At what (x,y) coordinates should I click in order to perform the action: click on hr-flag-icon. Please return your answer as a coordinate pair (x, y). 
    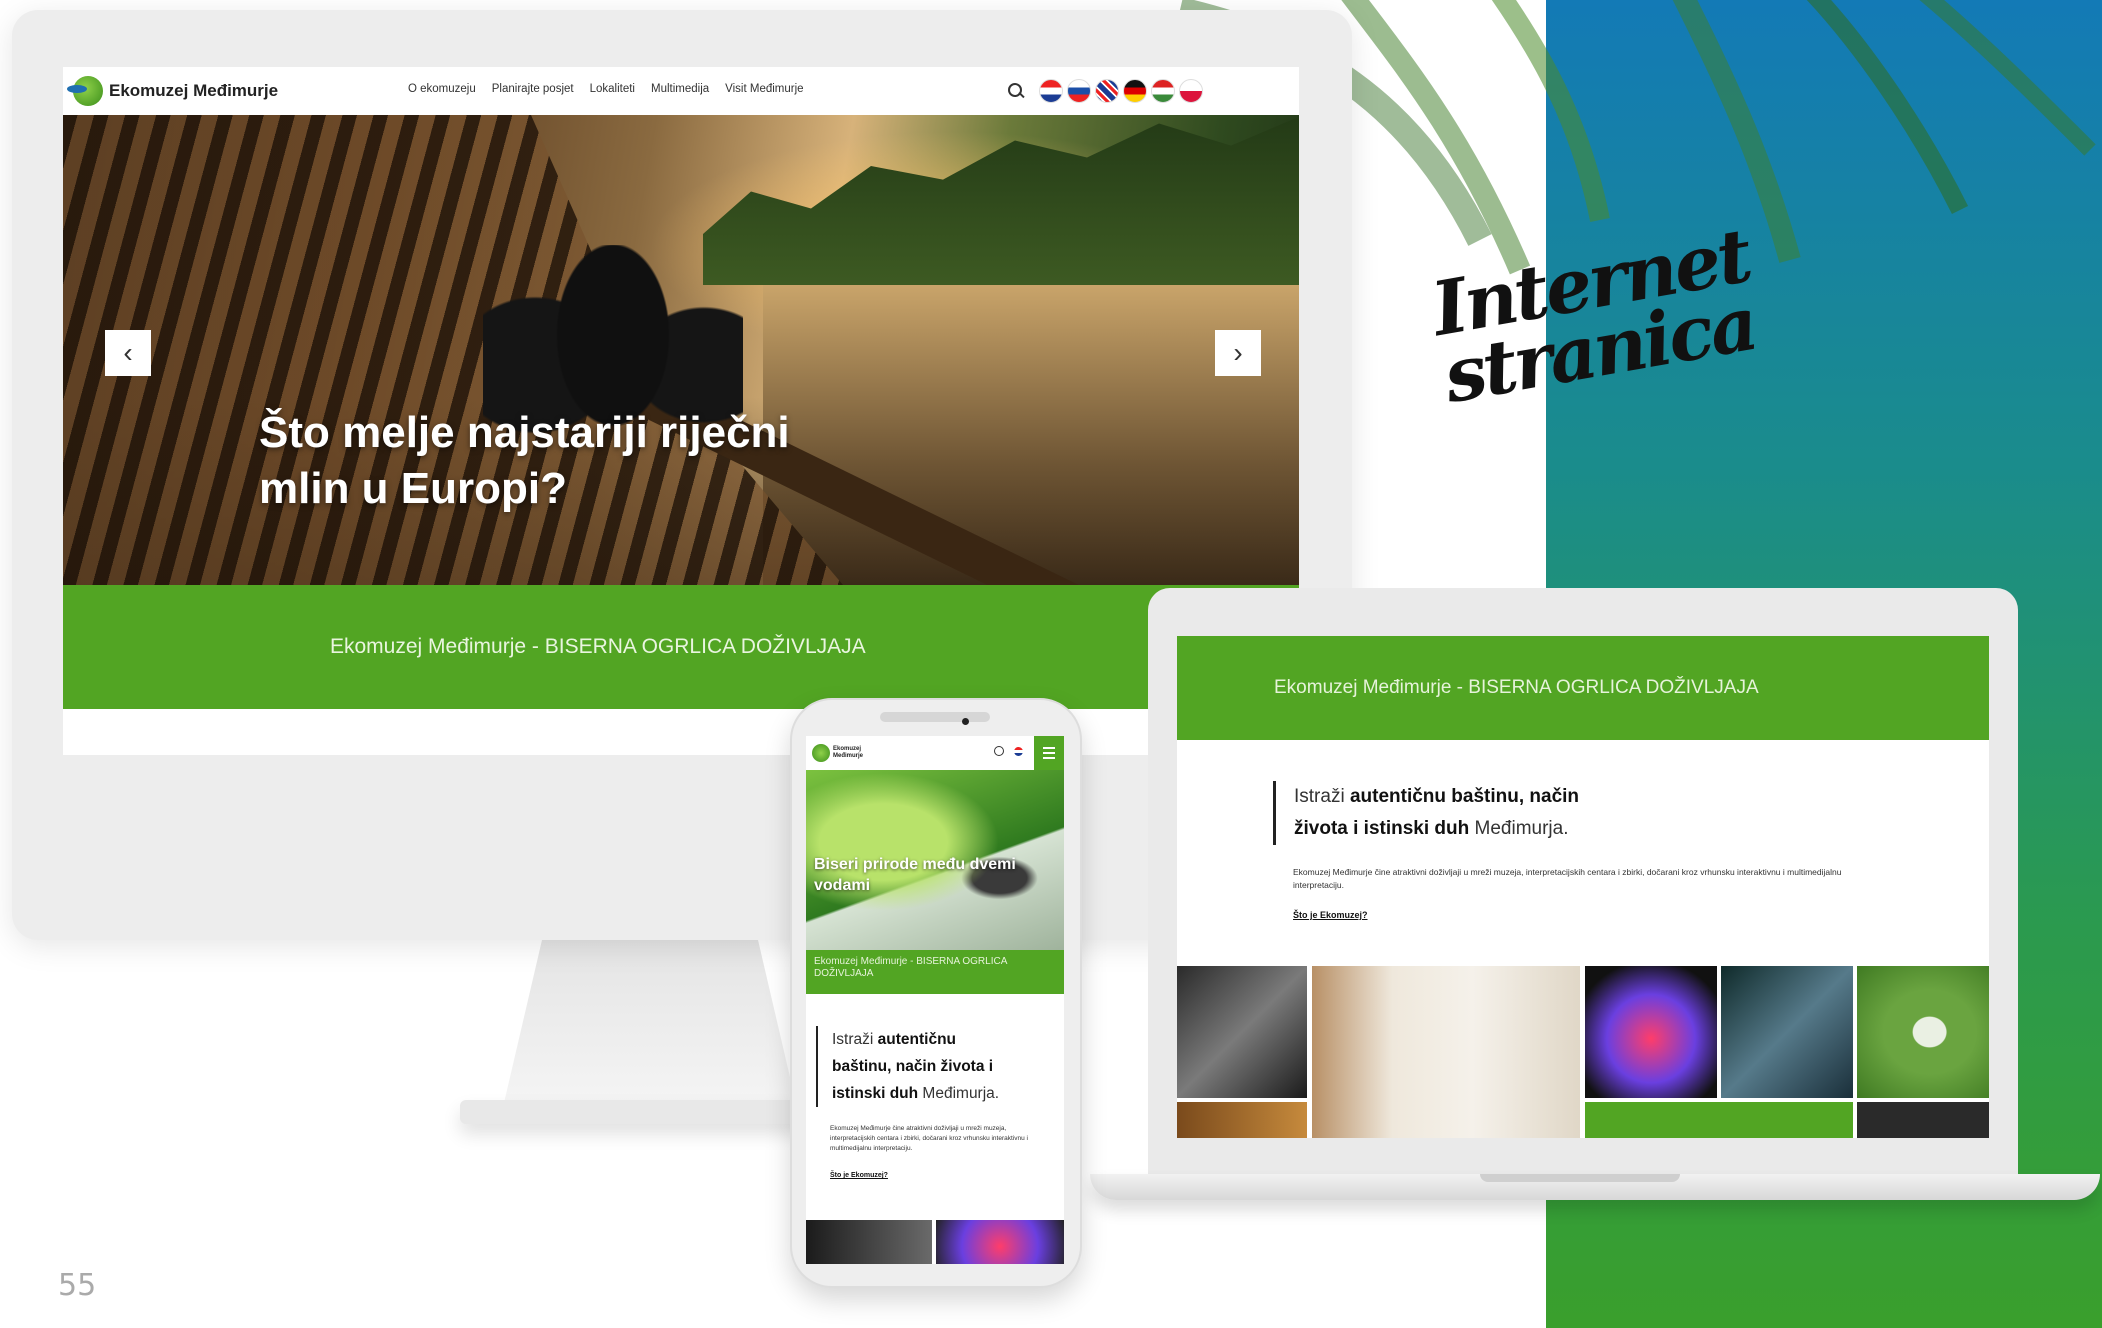
    Looking at the image, I should click on (1051, 91).